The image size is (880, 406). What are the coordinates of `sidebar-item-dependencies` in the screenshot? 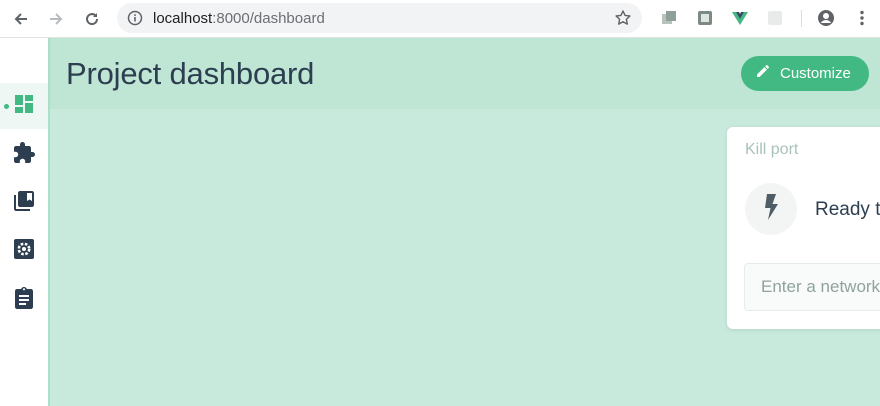 It's located at (24, 203).